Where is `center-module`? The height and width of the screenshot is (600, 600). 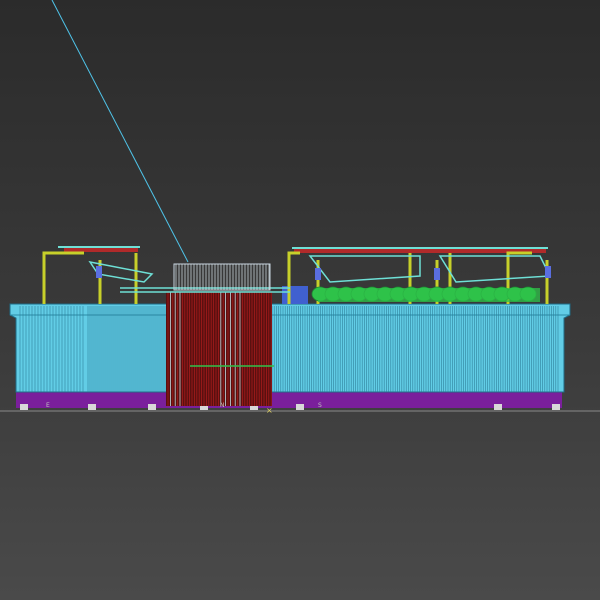 center-module is located at coordinates (220, 349).